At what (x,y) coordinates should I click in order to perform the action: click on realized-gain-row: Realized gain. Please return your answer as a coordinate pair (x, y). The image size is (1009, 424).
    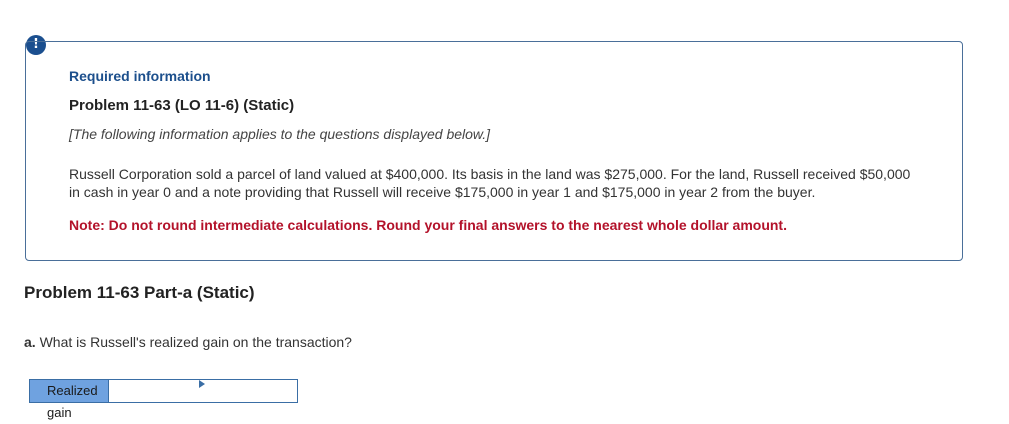
    Looking at the image, I should click on (163, 399).